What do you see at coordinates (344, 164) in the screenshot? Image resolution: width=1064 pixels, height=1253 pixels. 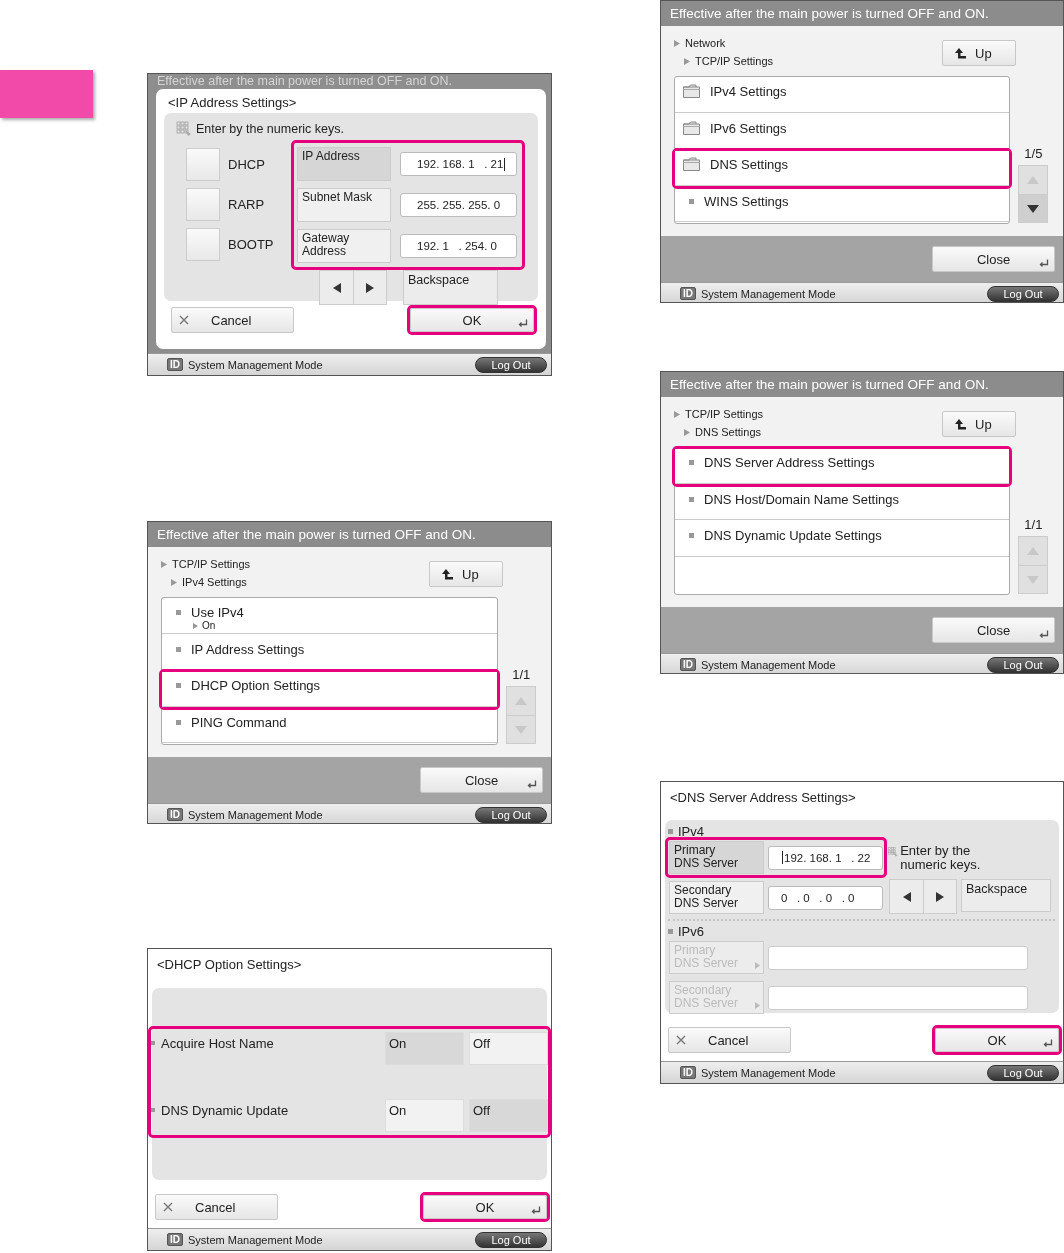 I see `field-label-button: IP Address` at bounding box center [344, 164].